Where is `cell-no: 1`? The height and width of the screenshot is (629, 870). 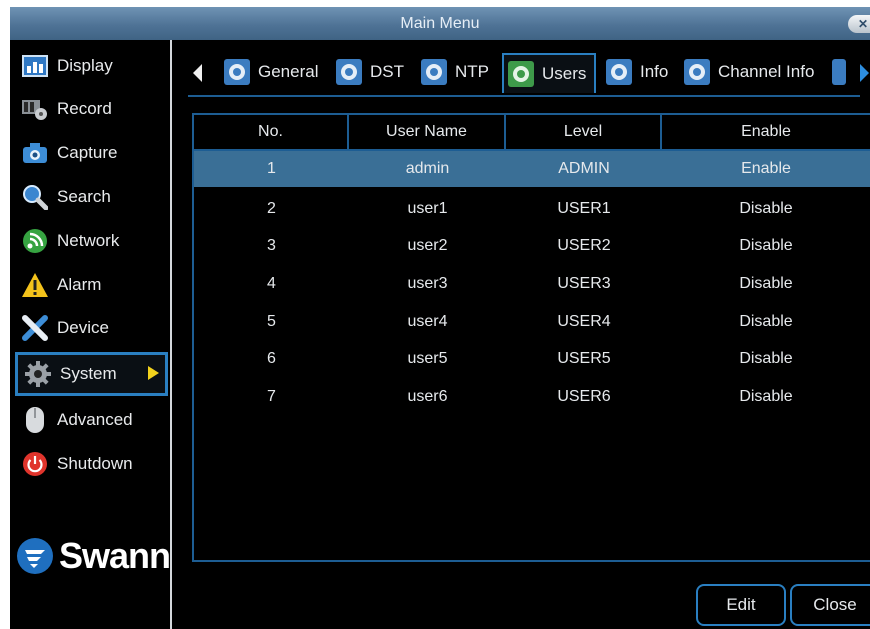
cell-no: 1 is located at coordinates (271, 168).